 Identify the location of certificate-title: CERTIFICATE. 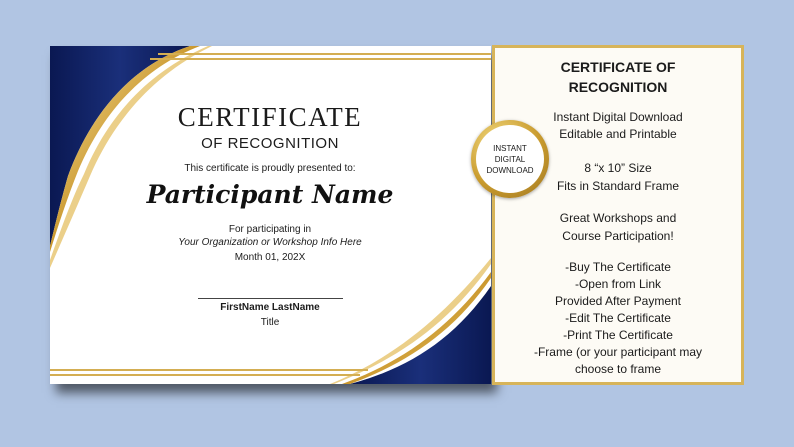
(270, 117).